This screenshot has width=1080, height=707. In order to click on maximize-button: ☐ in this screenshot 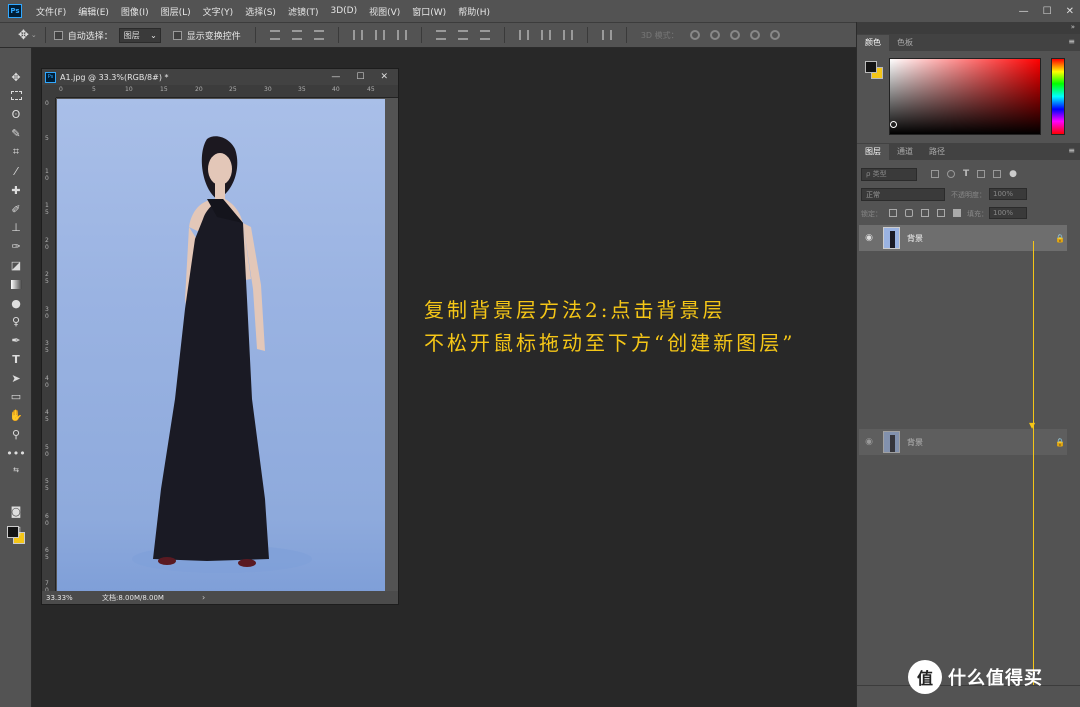, I will do `click(1047, 11)`.